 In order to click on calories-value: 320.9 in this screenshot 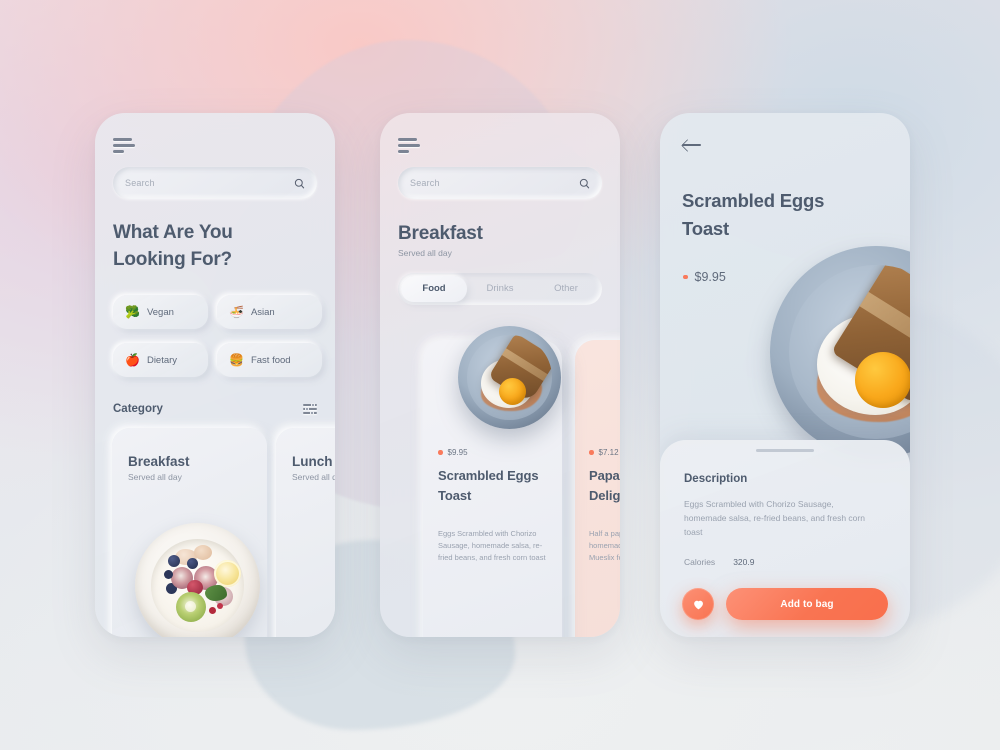, I will do `click(744, 562)`.